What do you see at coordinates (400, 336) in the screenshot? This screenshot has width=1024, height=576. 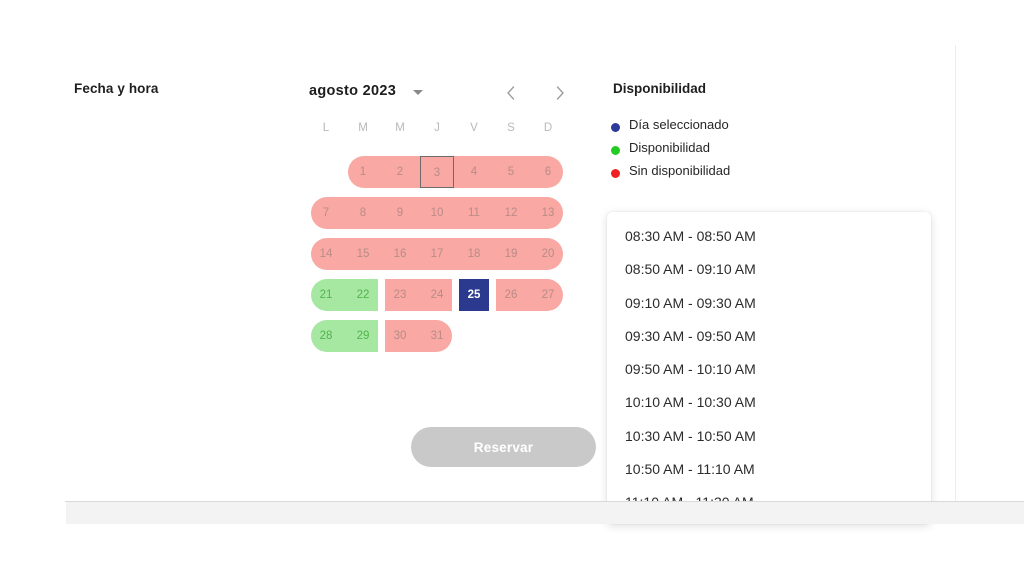 I see `calendar-day-30: 30` at bounding box center [400, 336].